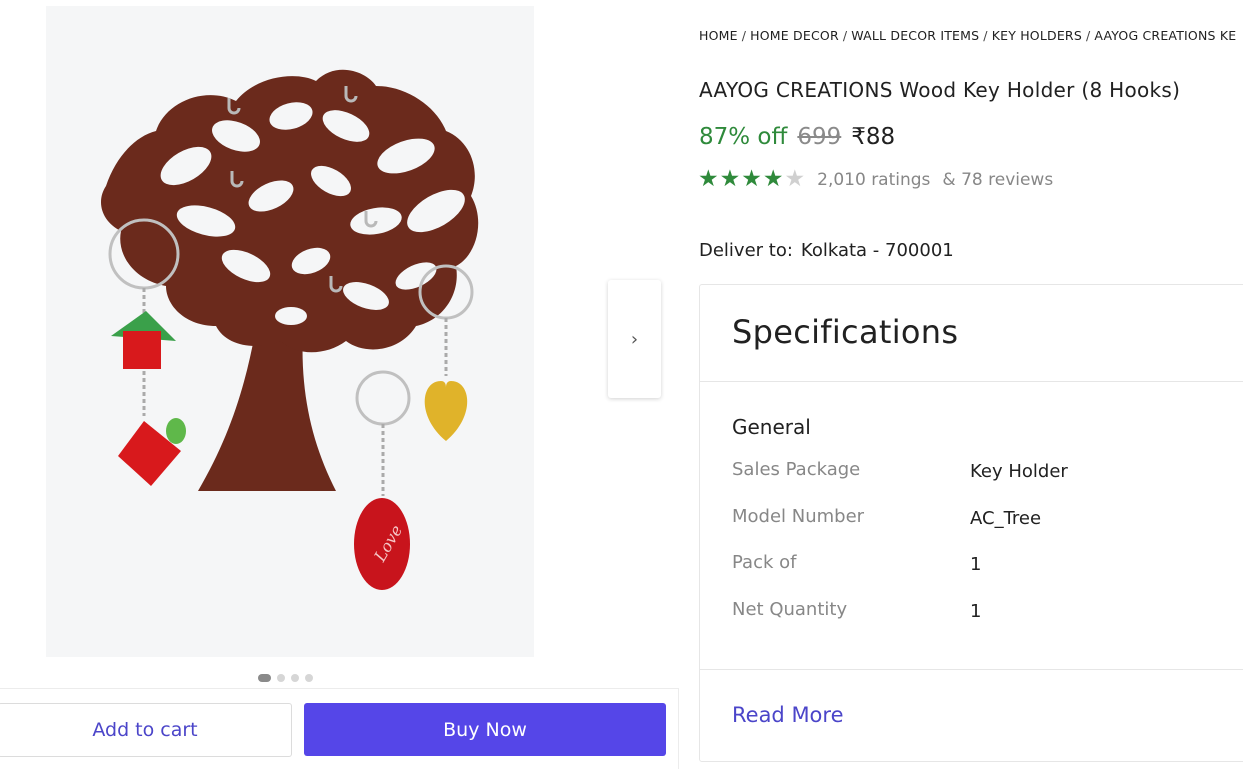 Image resolution: width=1243 pixels, height=770 pixels. Describe the element at coordinates (1037, 35) in the screenshot. I see `breadcrumb-key-holders: KEY HOLDERS` at that location.